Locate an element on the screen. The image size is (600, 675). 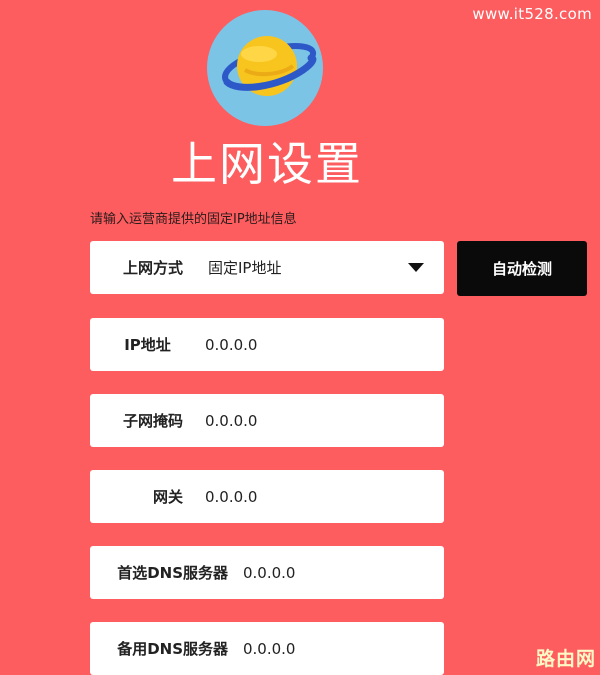
primary-dns-value: 0.0.0.0 is located at coordinates (269, 573).